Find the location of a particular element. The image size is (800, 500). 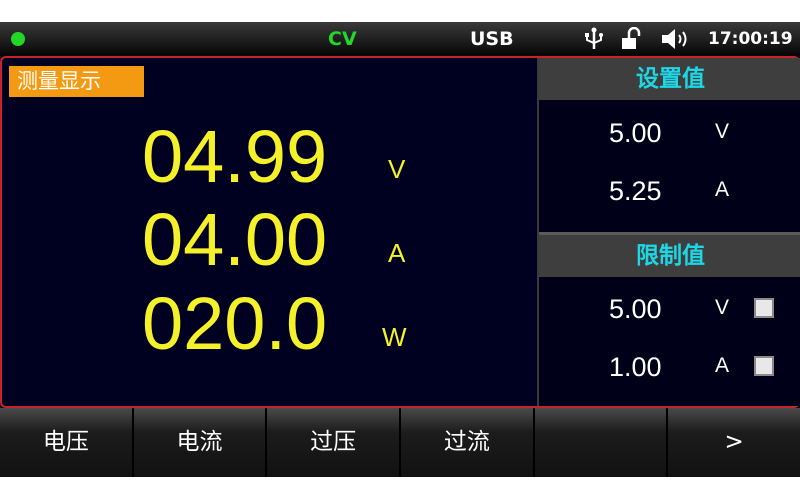

speaker-icon is located at coordinates (675, 41).